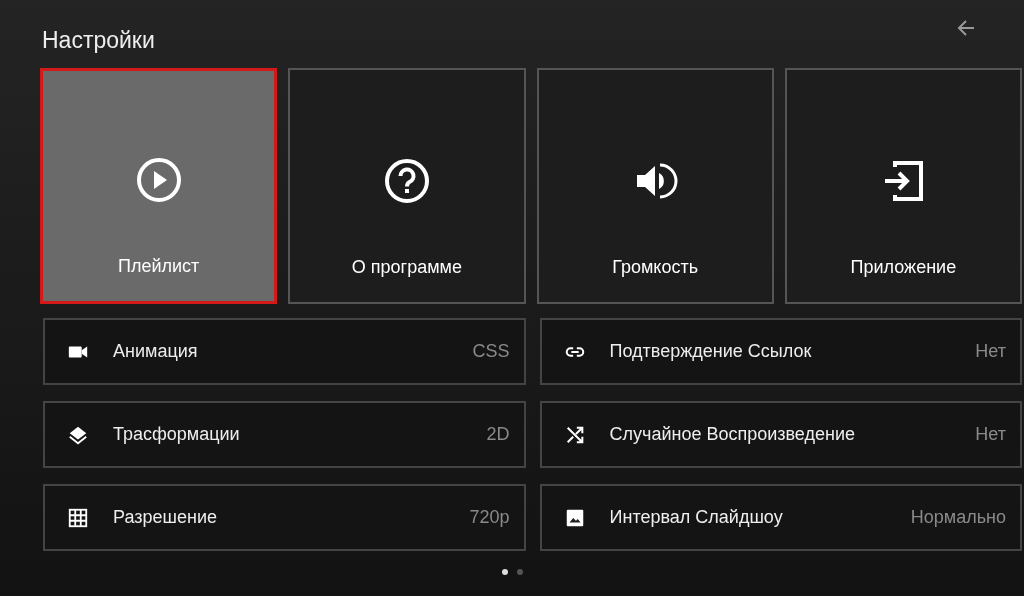 The width and height of the screenshot is (1024, 596). I want to click on settings-row: Случайное Воспроизведение Нет, so click(780, 434).